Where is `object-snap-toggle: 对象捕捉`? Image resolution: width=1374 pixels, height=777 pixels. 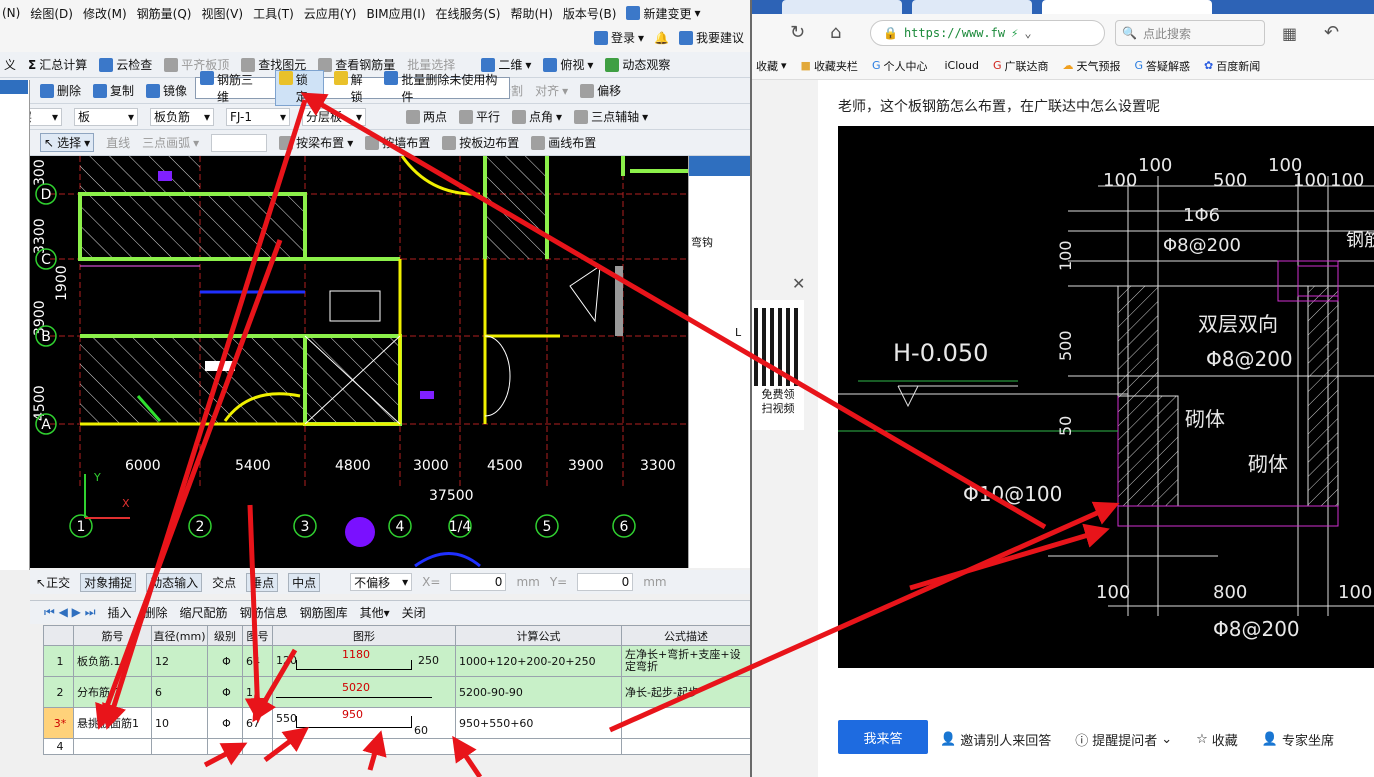 object-snap-toggle: 对象捕捉 is located at coordinates (108, 582).